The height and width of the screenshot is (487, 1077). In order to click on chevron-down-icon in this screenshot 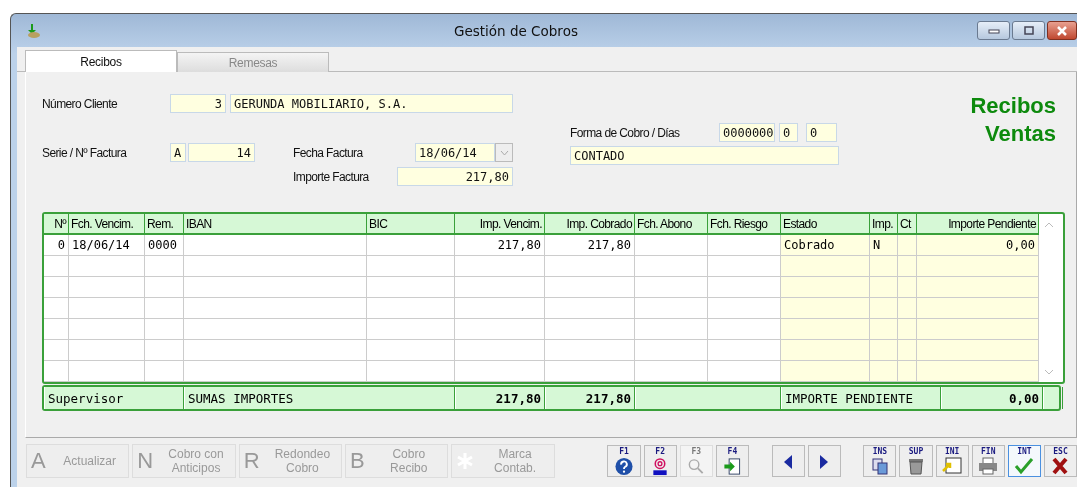, I will do `click(504, 152)`.